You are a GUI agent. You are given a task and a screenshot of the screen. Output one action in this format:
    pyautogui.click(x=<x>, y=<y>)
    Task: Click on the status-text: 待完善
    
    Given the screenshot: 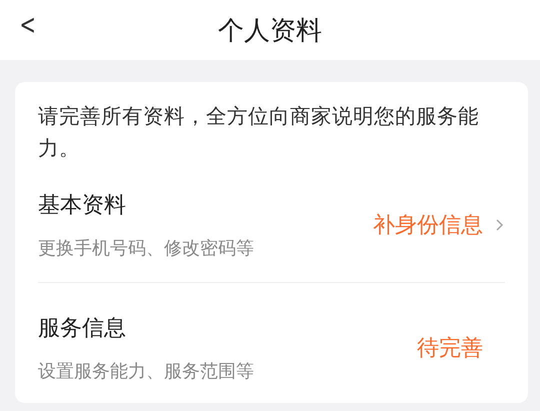 What is the action you would take?
    pyautogui.click(x=450, y=349)
    